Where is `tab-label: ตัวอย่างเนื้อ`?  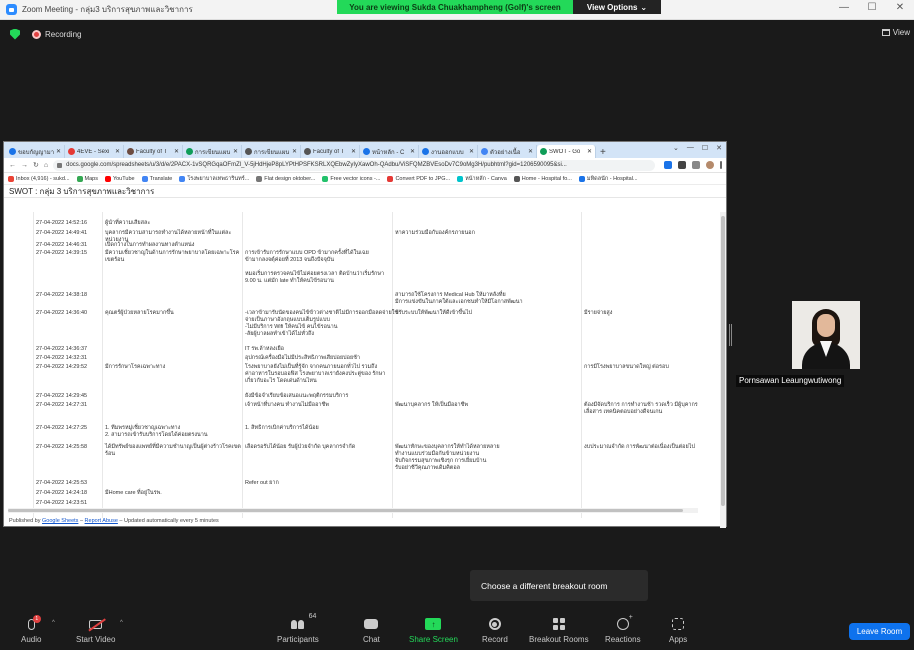 tab-label: ตัวอย่างเนื้อ is located at coordinates (505, 152).